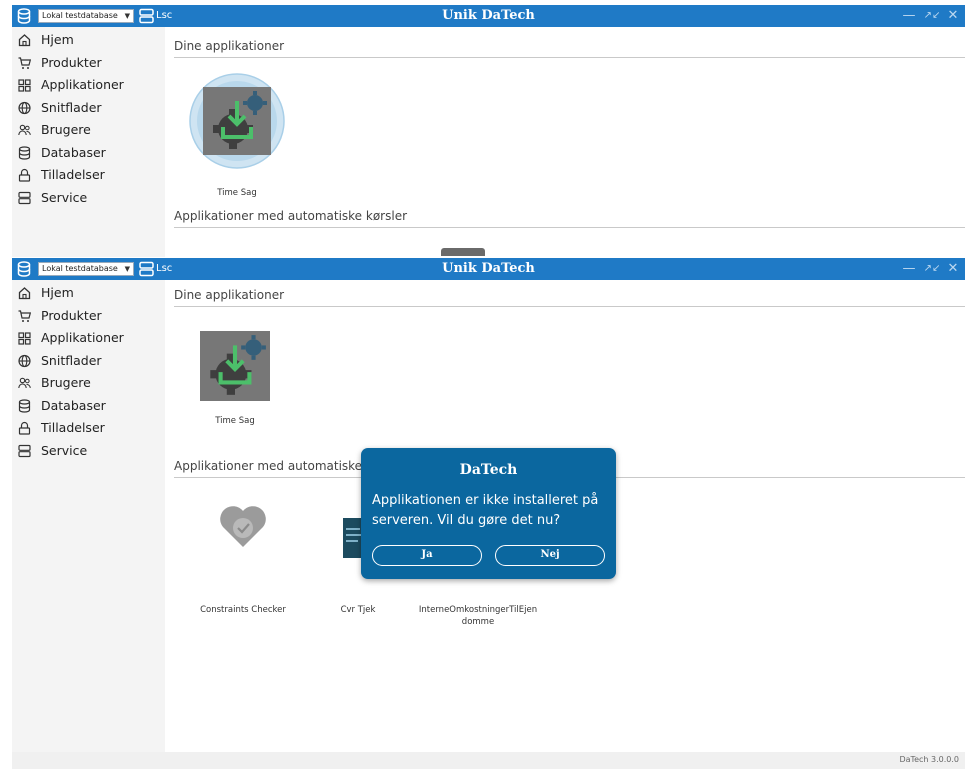 The image size is (965, 769). Describe the element at coordinates (550, 555) in the screenshot. I see `no-button: Nej` at that location.